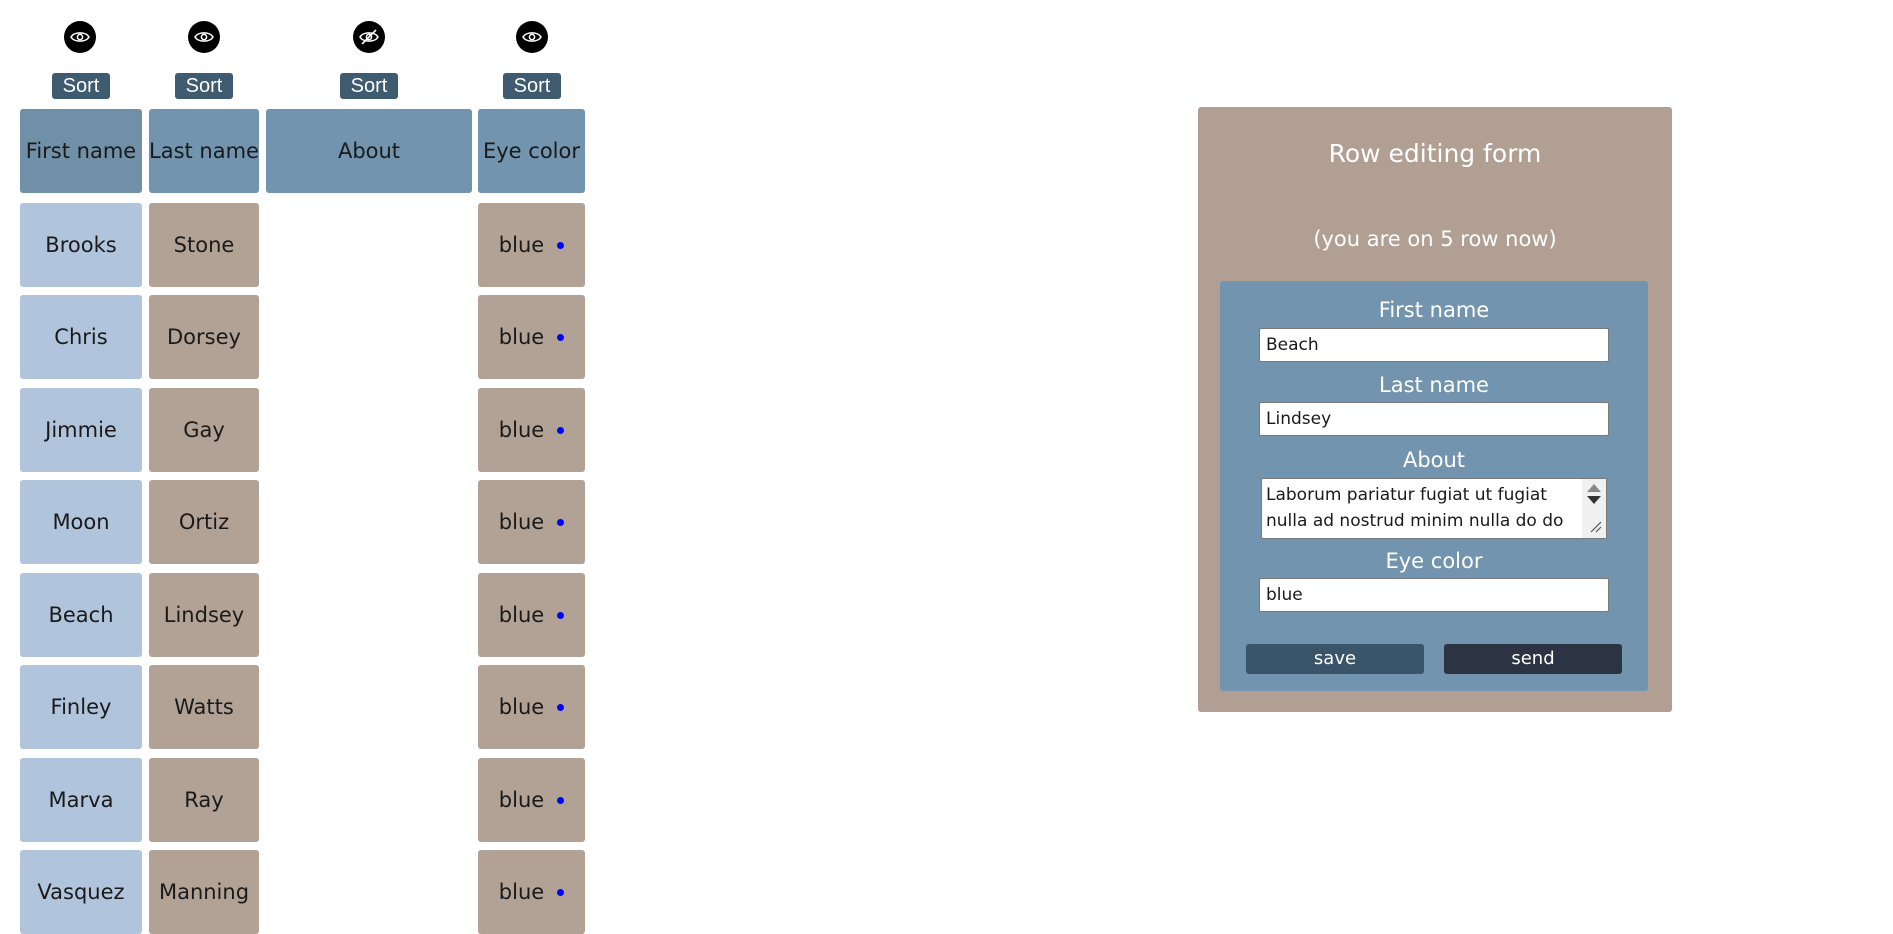 This screenshot has width=1893, height=934. I want to click on send-button: send, so click(1533, 659).